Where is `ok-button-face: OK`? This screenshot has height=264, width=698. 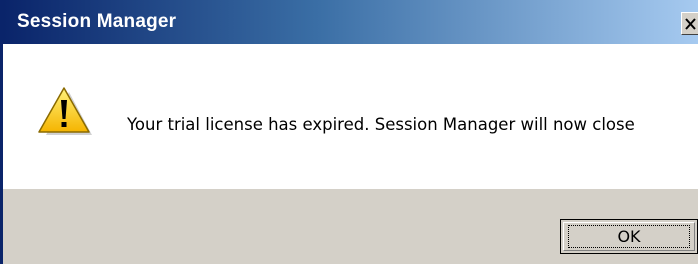
ok-button-face: OK is located at coordinates (629, 236).